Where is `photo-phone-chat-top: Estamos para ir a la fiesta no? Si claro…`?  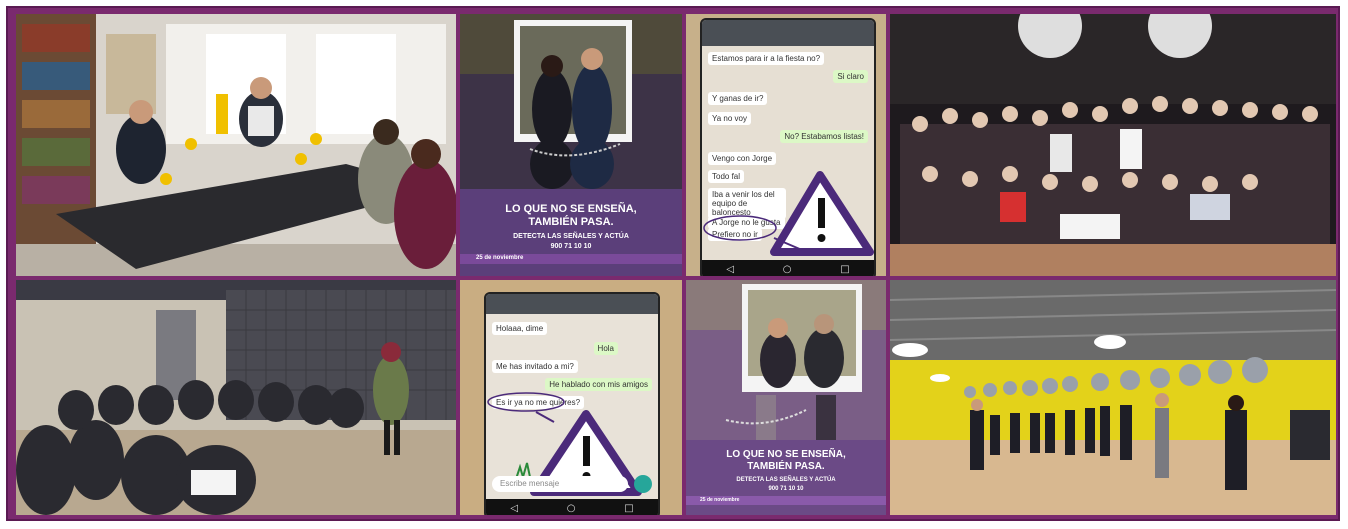 photo-phone-chat-top: Estamos para ir a la fiesta no? Si claro… is located at coordinates (786, 145).